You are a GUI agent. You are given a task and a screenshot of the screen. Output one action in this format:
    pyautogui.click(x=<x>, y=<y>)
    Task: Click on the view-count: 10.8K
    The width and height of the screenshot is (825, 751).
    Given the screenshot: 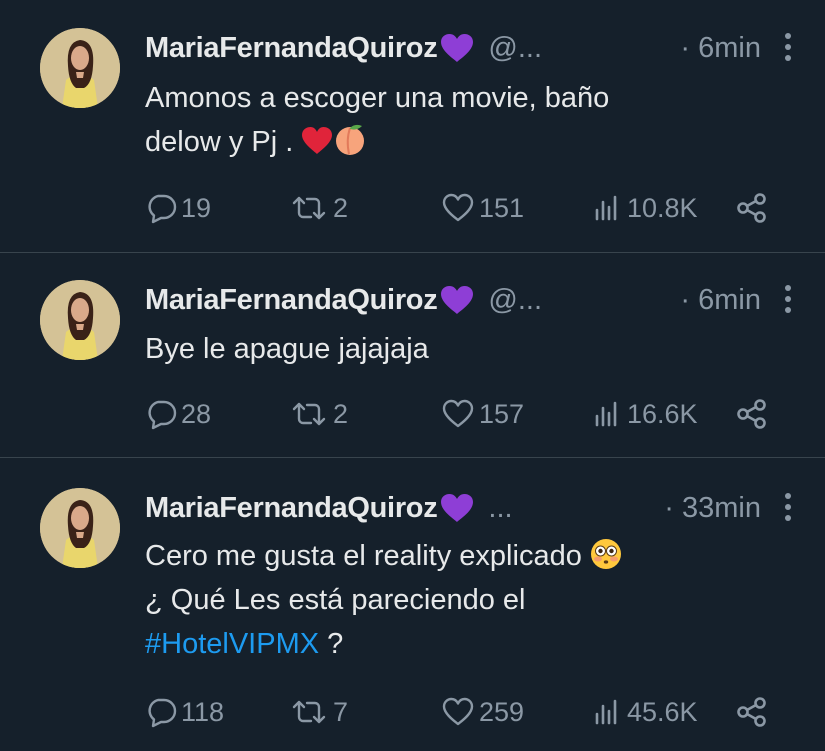 What is the action you would take?
    pyautogui.click(x=662, y=207)
    